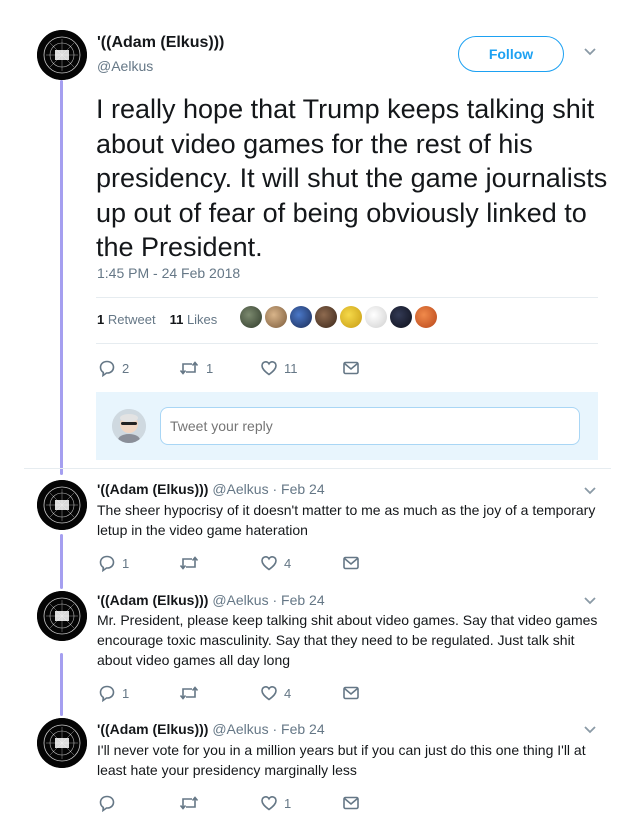 This screenshot has width=635, height=817. Describe the element at coordinates (288, 803) in the screenshot. I see `like-count: 1` at that location.